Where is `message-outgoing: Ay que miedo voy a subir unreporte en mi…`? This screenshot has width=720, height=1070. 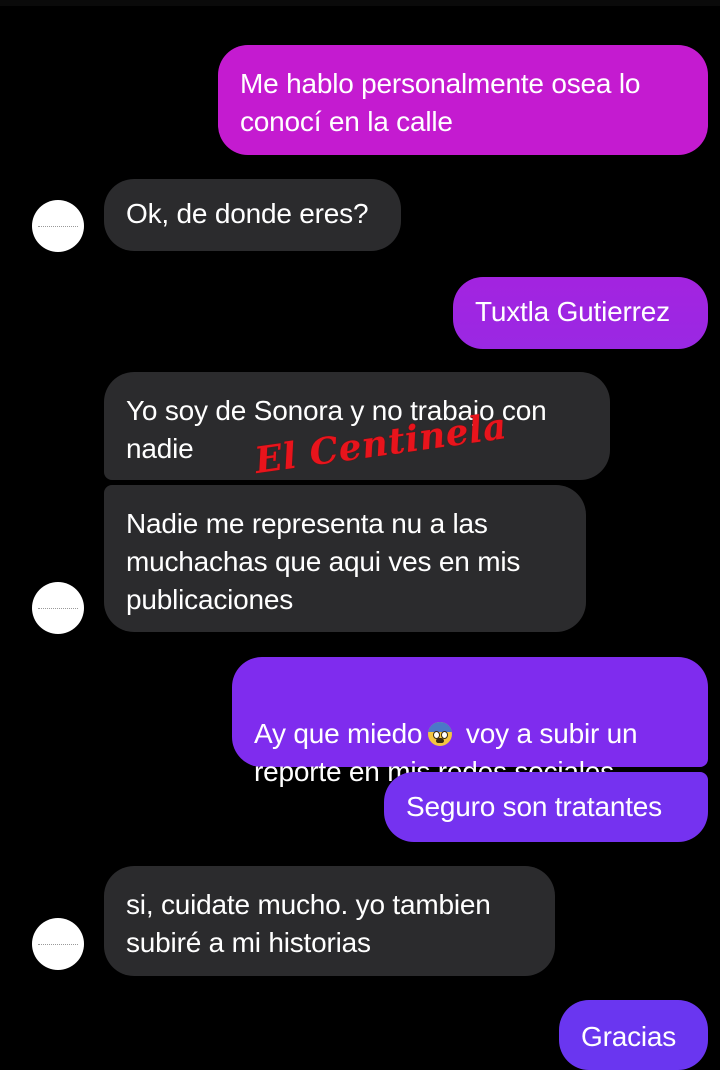 message-outgoing: Ay que miedo voy a subir unreporte en mi… is located at coordinates (470, 722).